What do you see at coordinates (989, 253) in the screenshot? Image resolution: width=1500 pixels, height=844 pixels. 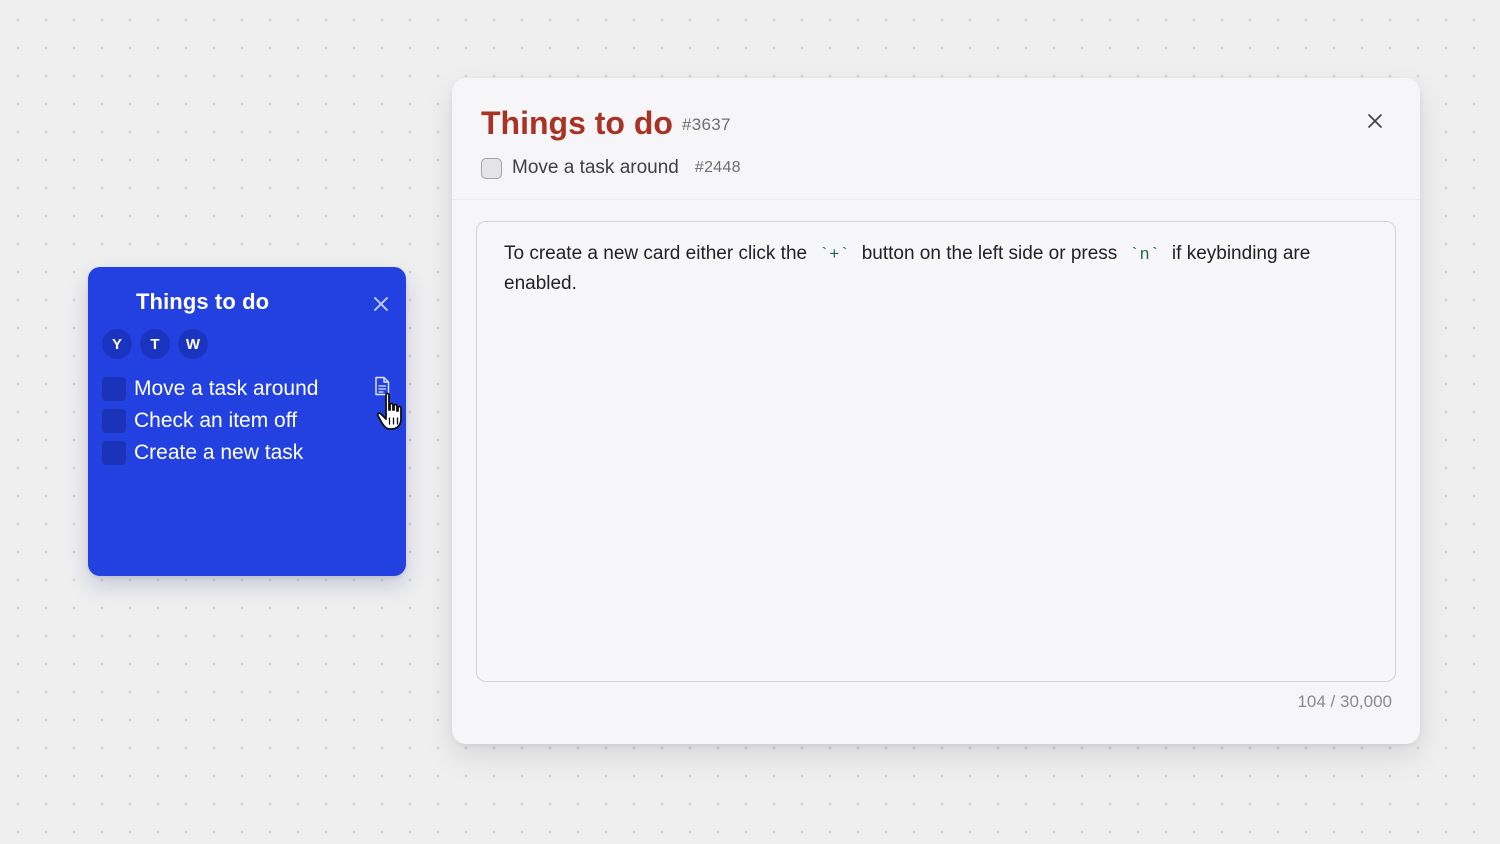 I see `description-segment: button on the left side or press` at bounding box center [989, 253].